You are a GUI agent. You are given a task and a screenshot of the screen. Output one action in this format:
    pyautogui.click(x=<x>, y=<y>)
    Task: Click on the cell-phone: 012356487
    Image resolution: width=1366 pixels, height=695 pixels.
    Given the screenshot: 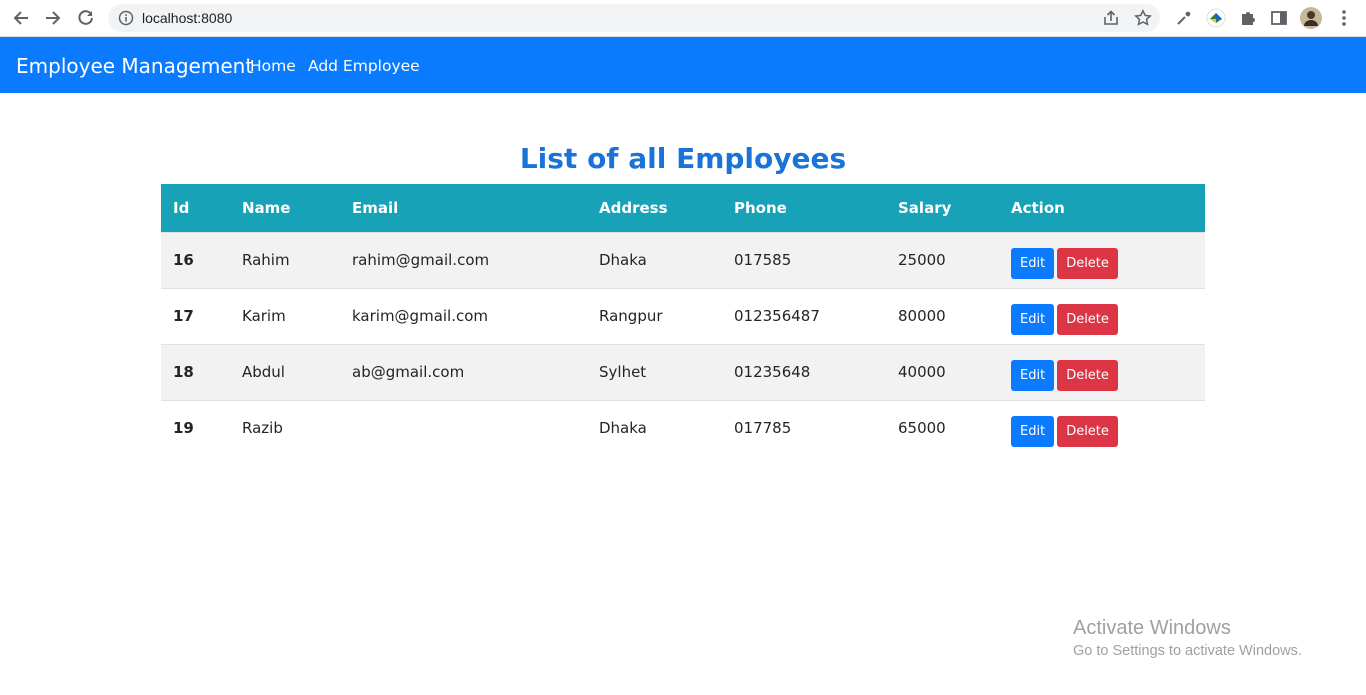 What is the action you would take?
    pyautogui.click(x=804, y=315)
    